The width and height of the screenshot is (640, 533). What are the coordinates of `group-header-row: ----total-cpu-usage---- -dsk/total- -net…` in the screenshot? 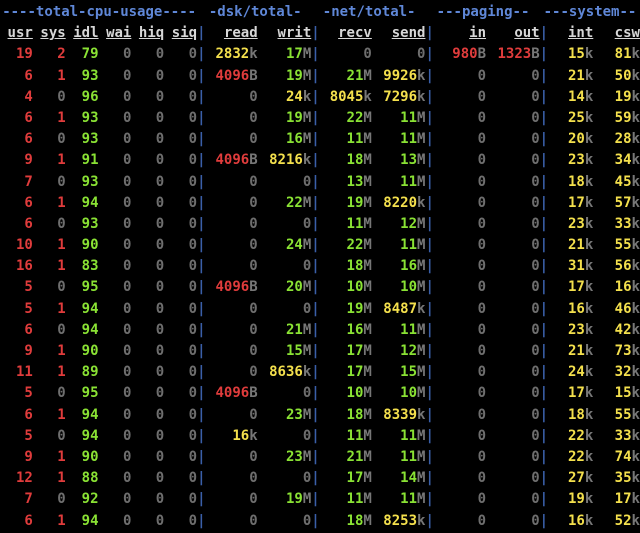 It's located at (320, 11).